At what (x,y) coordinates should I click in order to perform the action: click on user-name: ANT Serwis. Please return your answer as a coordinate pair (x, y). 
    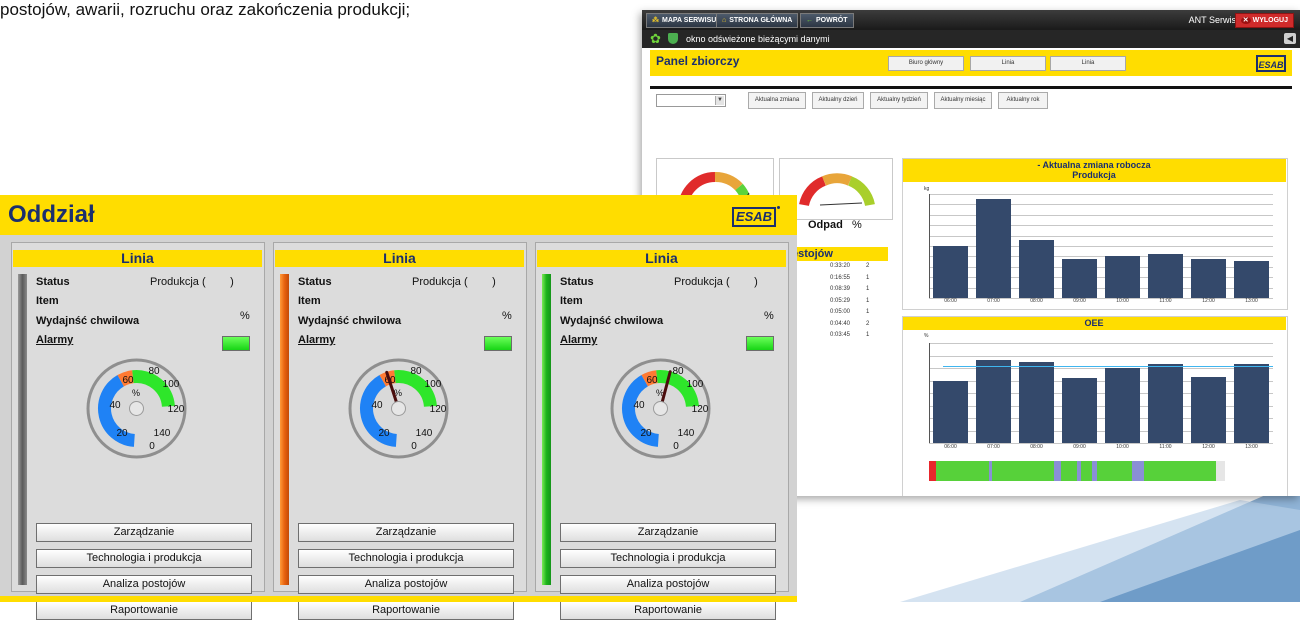
    Looking at the image, I should click on (1212, 20).